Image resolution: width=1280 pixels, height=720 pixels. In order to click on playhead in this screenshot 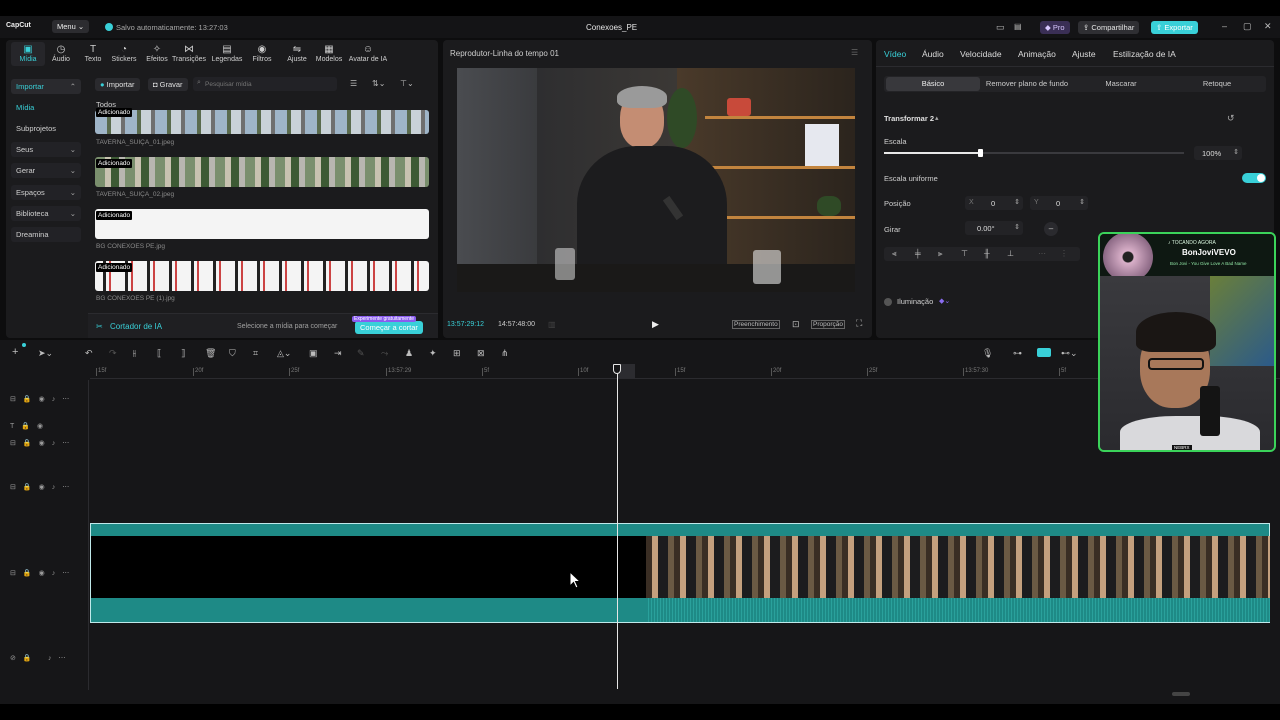, I will do `click(617, 527)`.